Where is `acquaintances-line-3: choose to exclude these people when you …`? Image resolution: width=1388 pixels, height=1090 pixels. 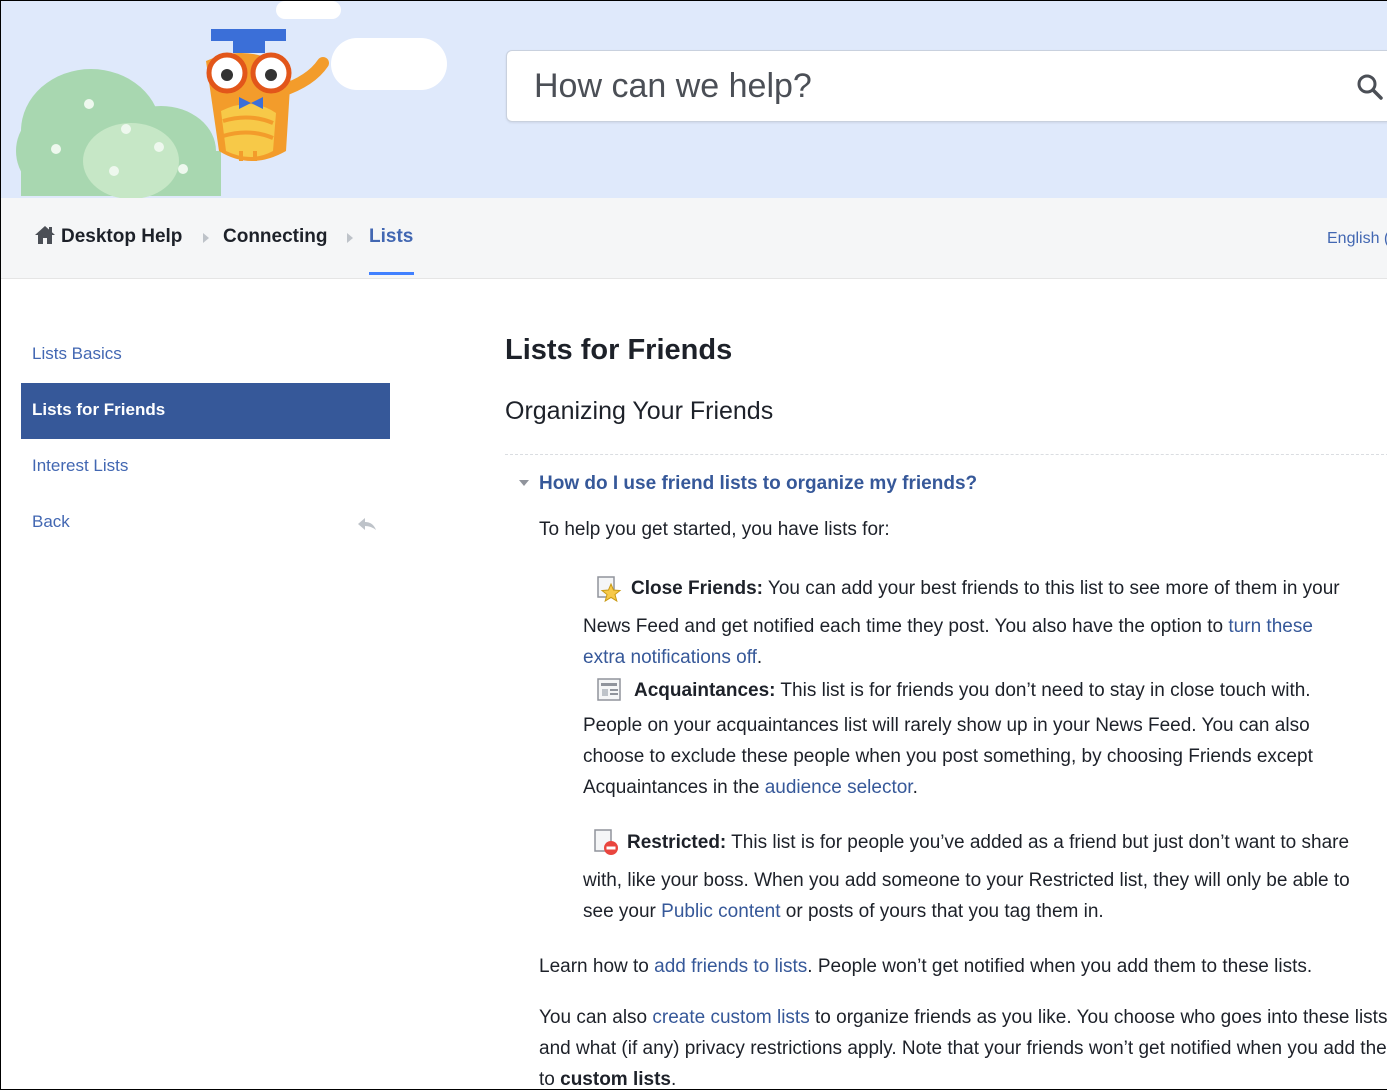 acquaintances-line-3: choose to exclude these people when you … is located at coordinates (948, 756).